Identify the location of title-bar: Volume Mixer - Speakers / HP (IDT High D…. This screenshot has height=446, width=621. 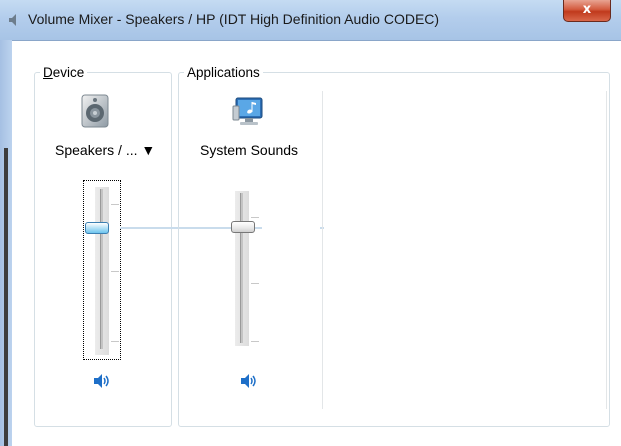
(310, 20).